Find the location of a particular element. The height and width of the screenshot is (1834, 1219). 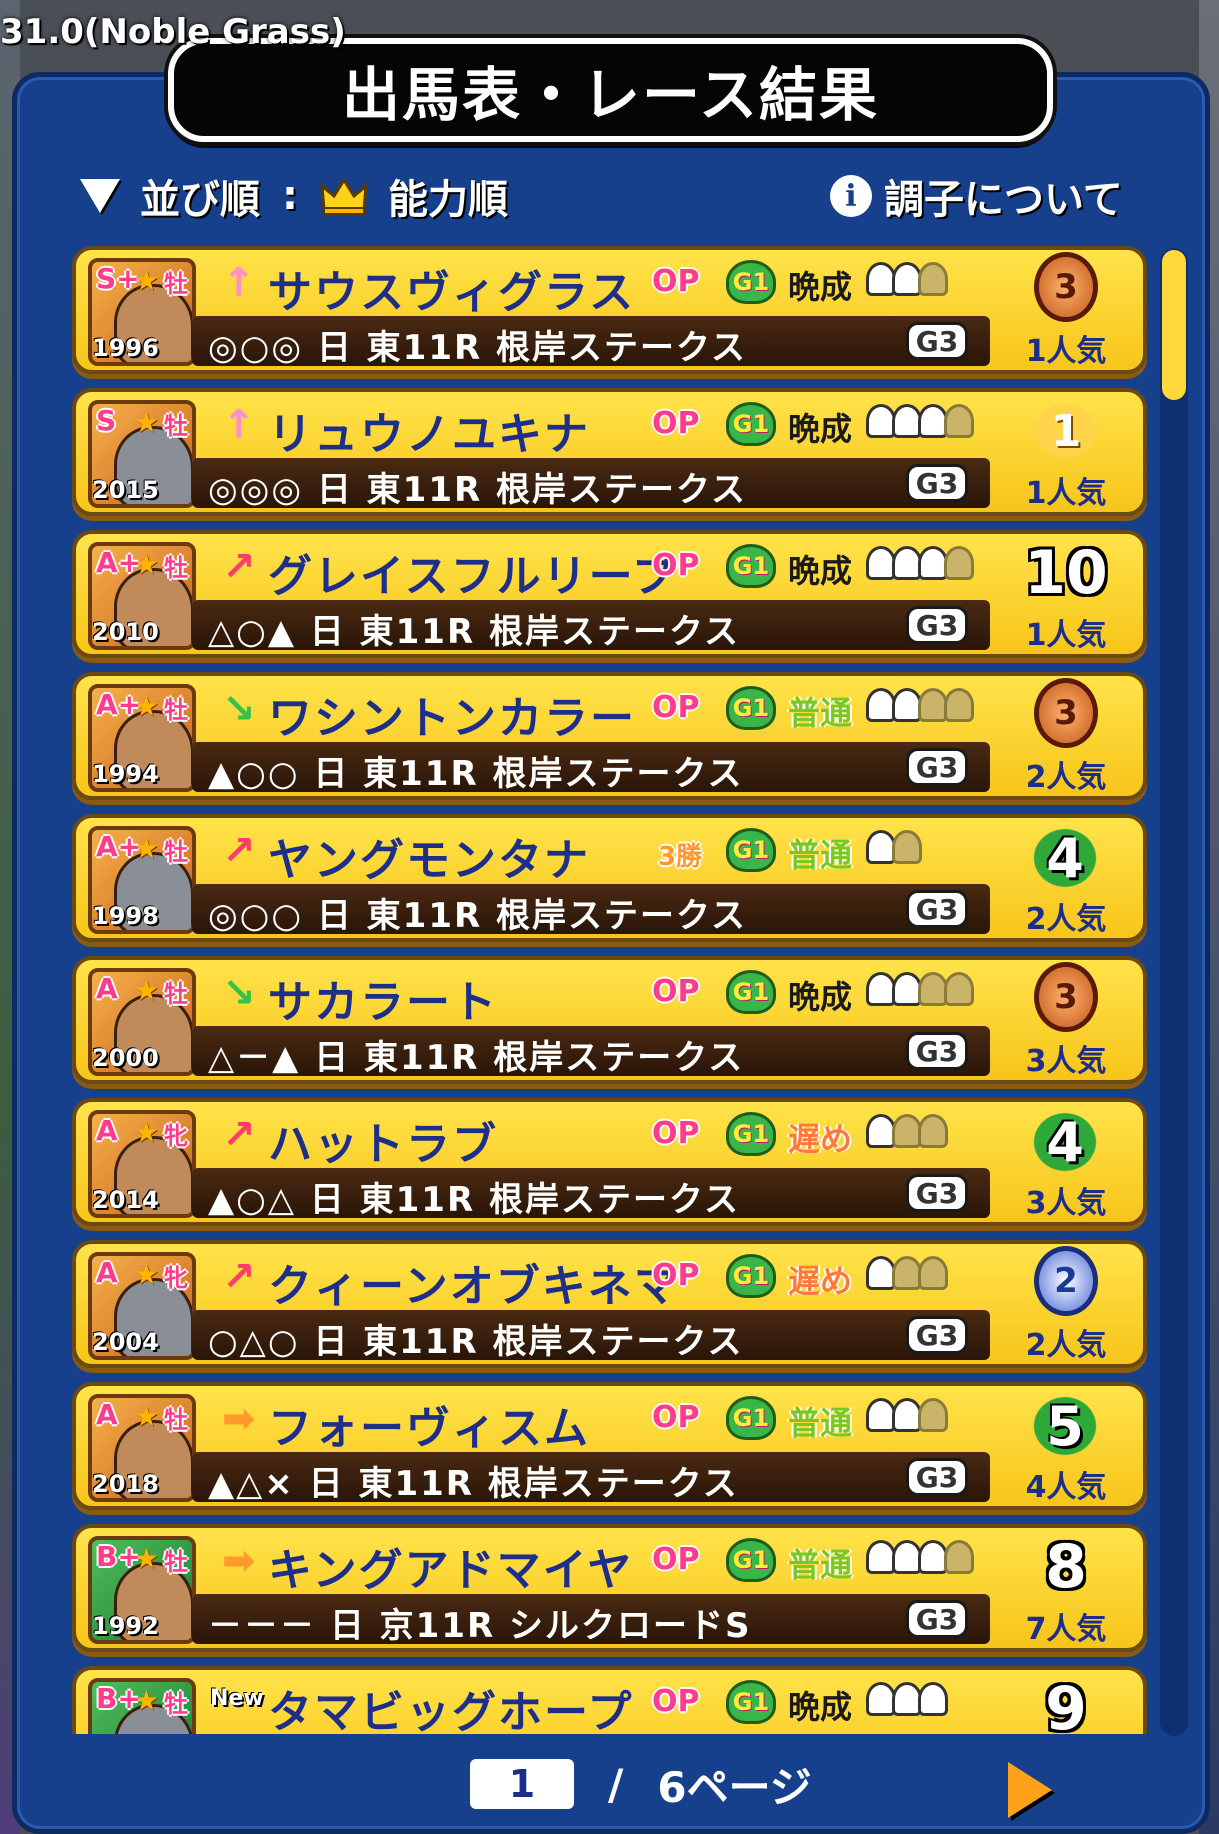

result-number: 9 is located at coordinates (1066, 1704).